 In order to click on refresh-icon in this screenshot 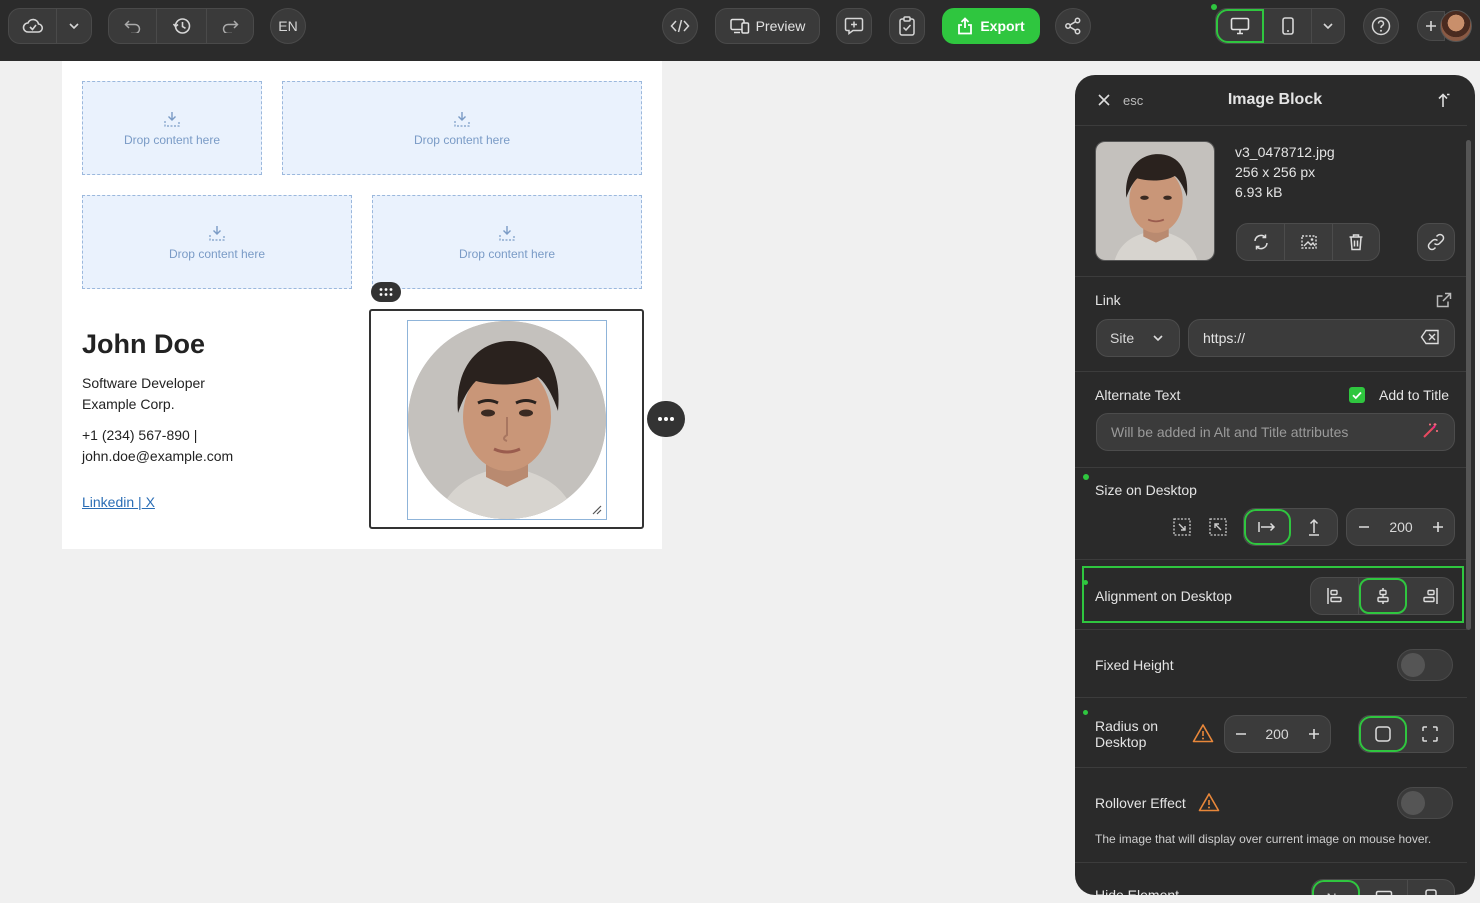, I will do `click(1260, 242)`.